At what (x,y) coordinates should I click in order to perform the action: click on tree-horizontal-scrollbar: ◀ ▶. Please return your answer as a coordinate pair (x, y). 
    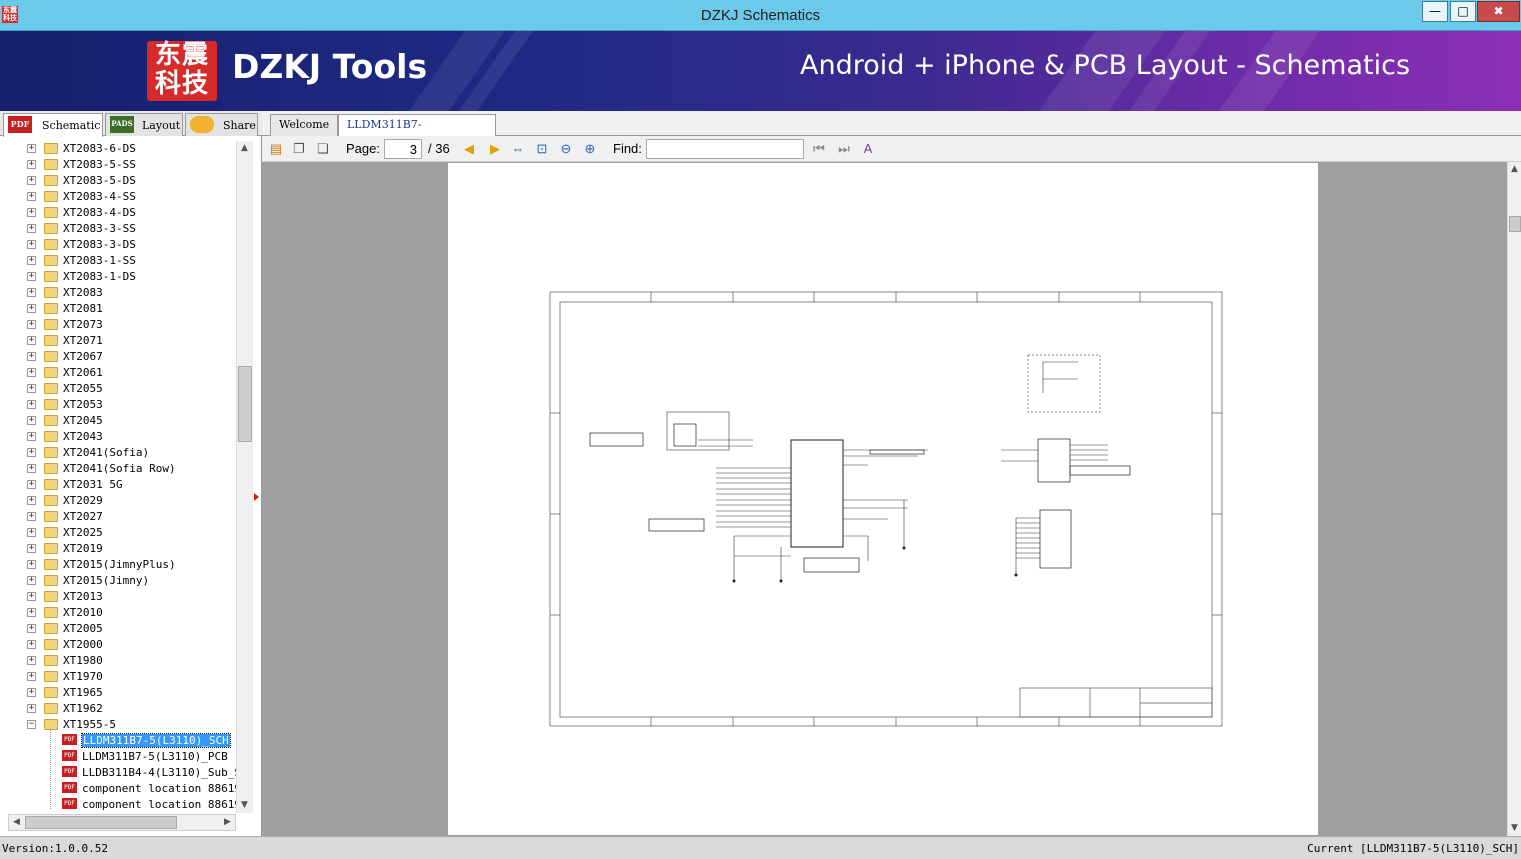
    Looking at the image, I should click on (122, 822).